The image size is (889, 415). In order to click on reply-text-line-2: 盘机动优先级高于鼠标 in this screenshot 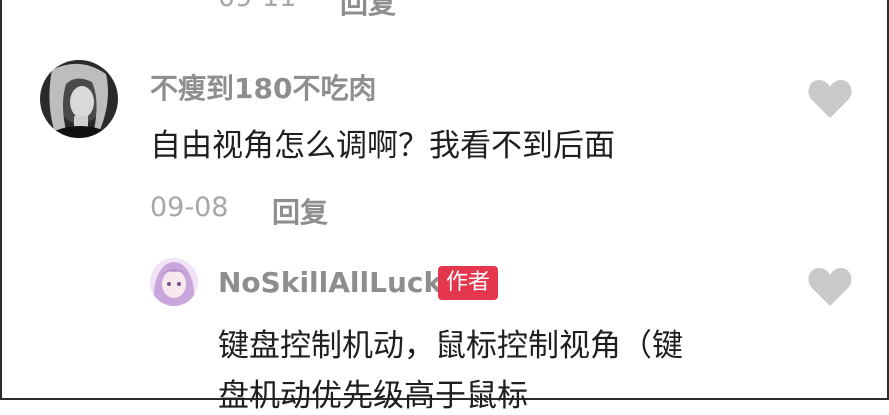, I will do `click(373, 396)`.